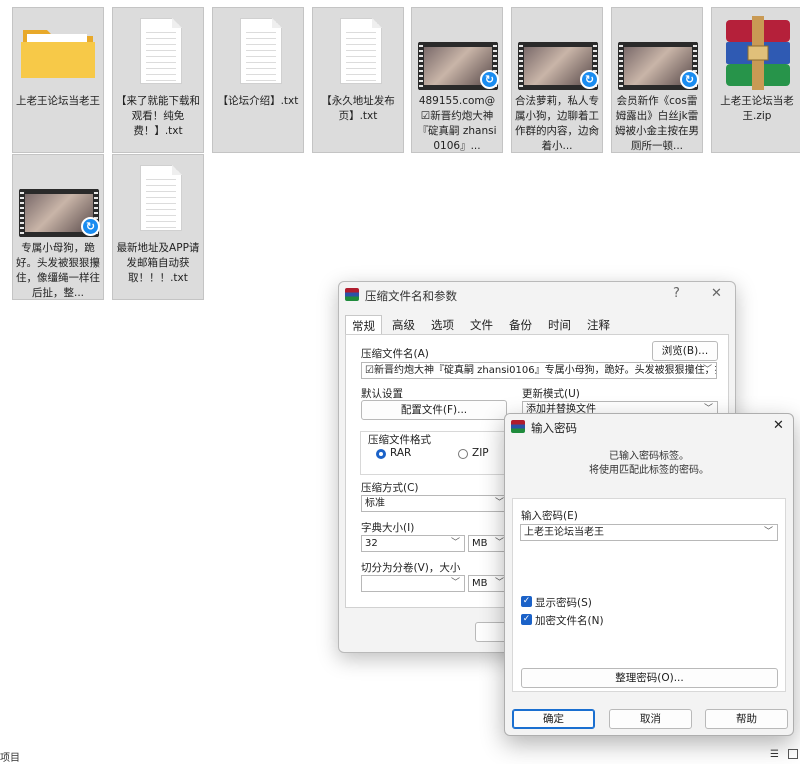 This screenshot has width=800, height=764. What do you see at coordinates (757, 108) in the screenshot?
I see `file-name: 上老王论坛当老王.zip` at bounding box center [757, 108].